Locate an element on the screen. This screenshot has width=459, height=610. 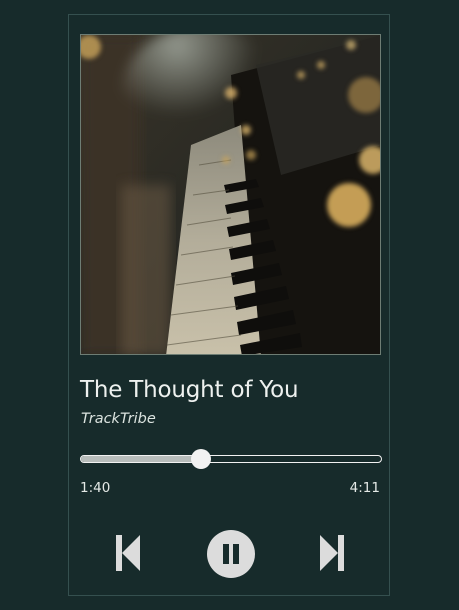
previous-track-button is located at coordinates (128, 553).